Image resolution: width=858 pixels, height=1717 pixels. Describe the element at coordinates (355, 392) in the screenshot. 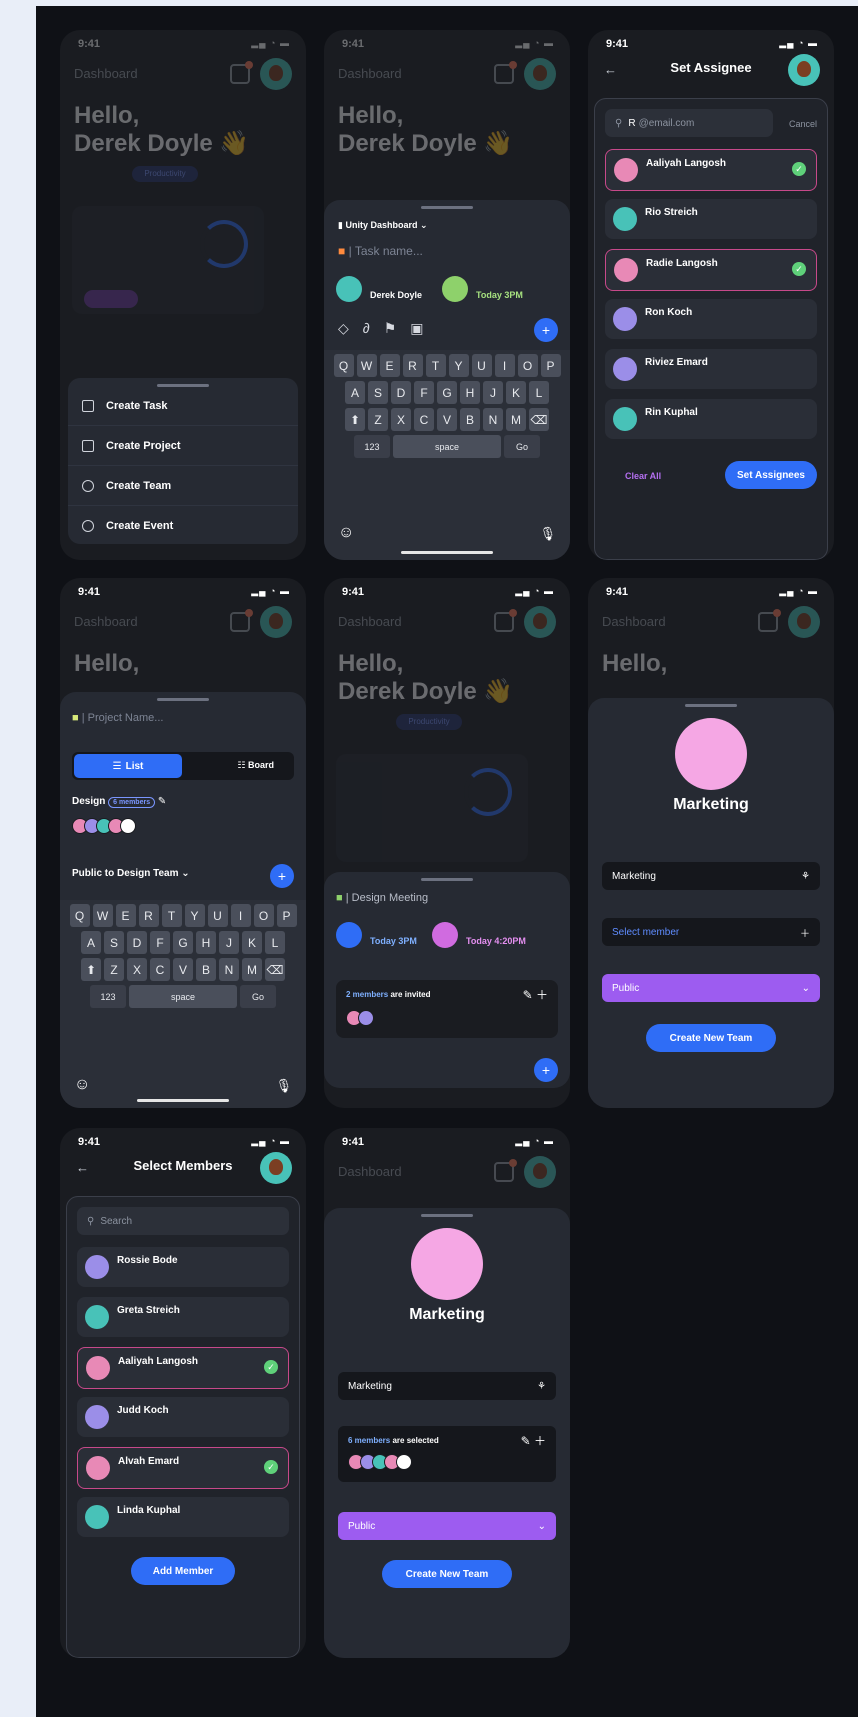

I see `key: A` at that location.